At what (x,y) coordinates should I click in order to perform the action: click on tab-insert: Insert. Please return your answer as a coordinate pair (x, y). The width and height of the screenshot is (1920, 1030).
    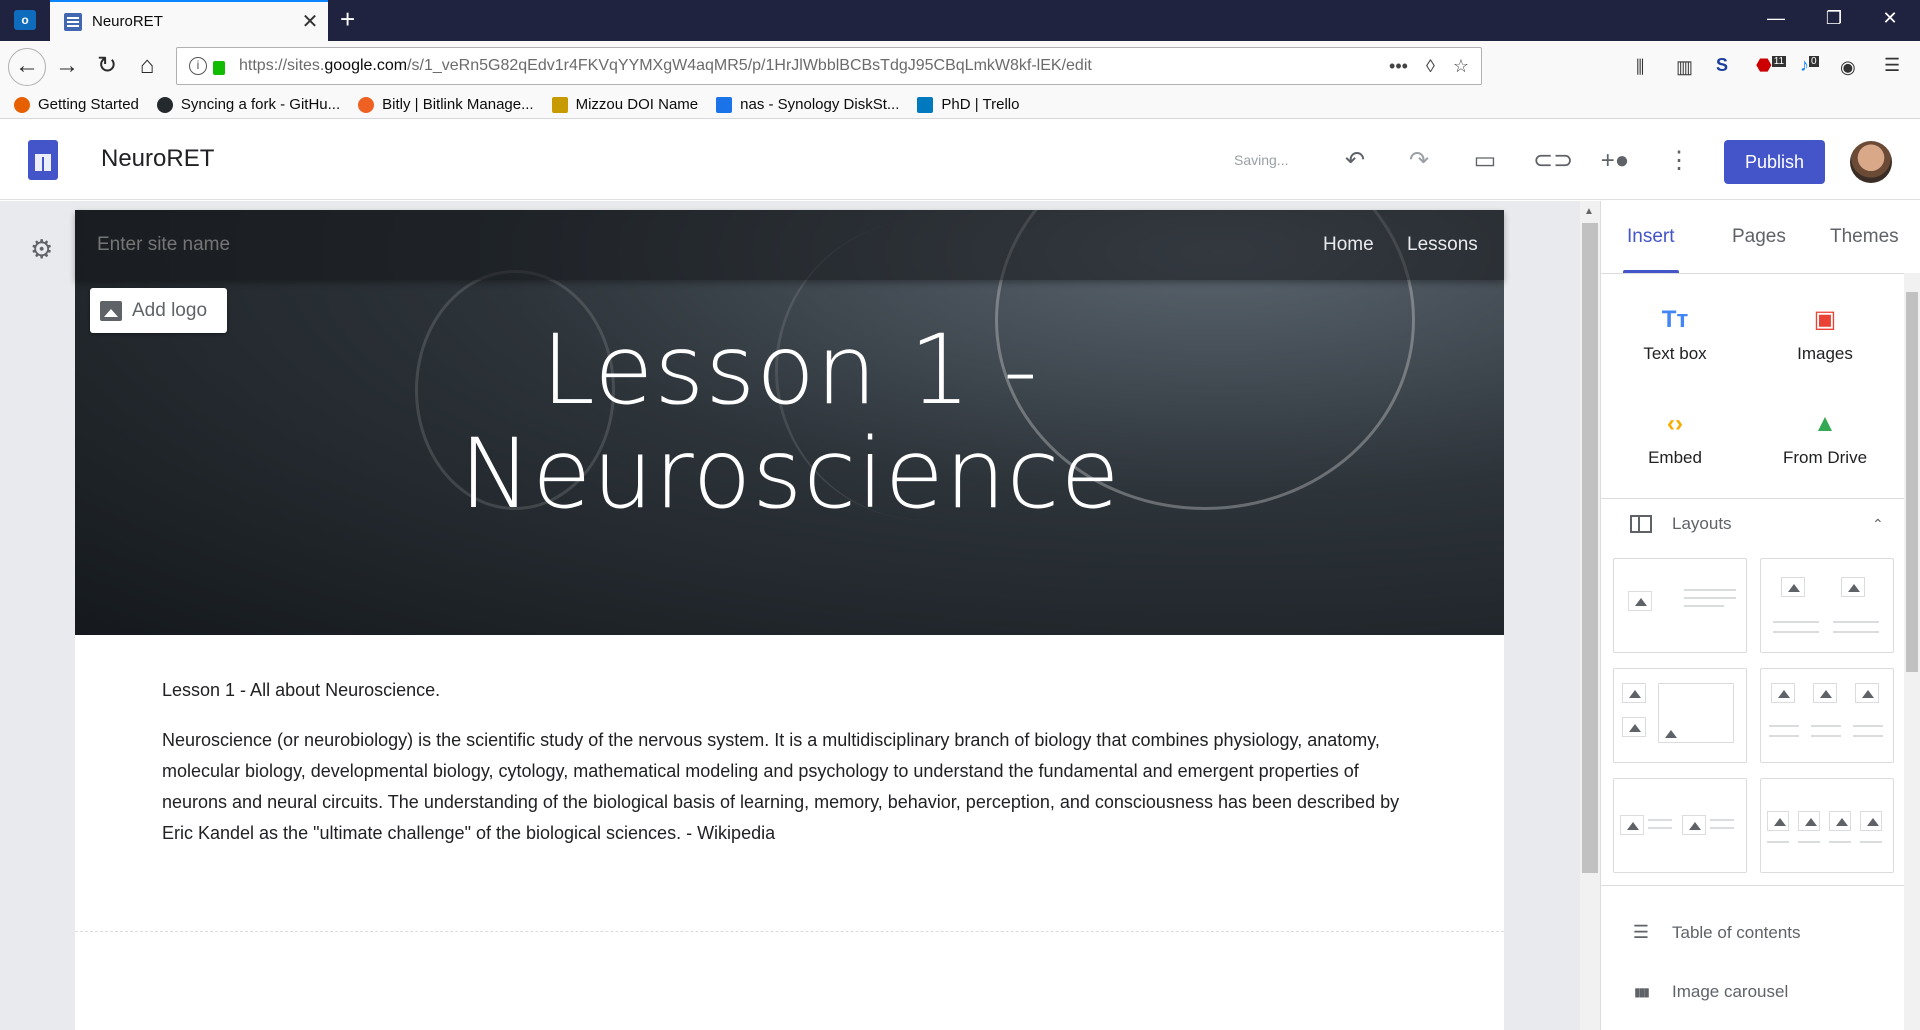
    Looking at the image, I should click on (1651, 237).